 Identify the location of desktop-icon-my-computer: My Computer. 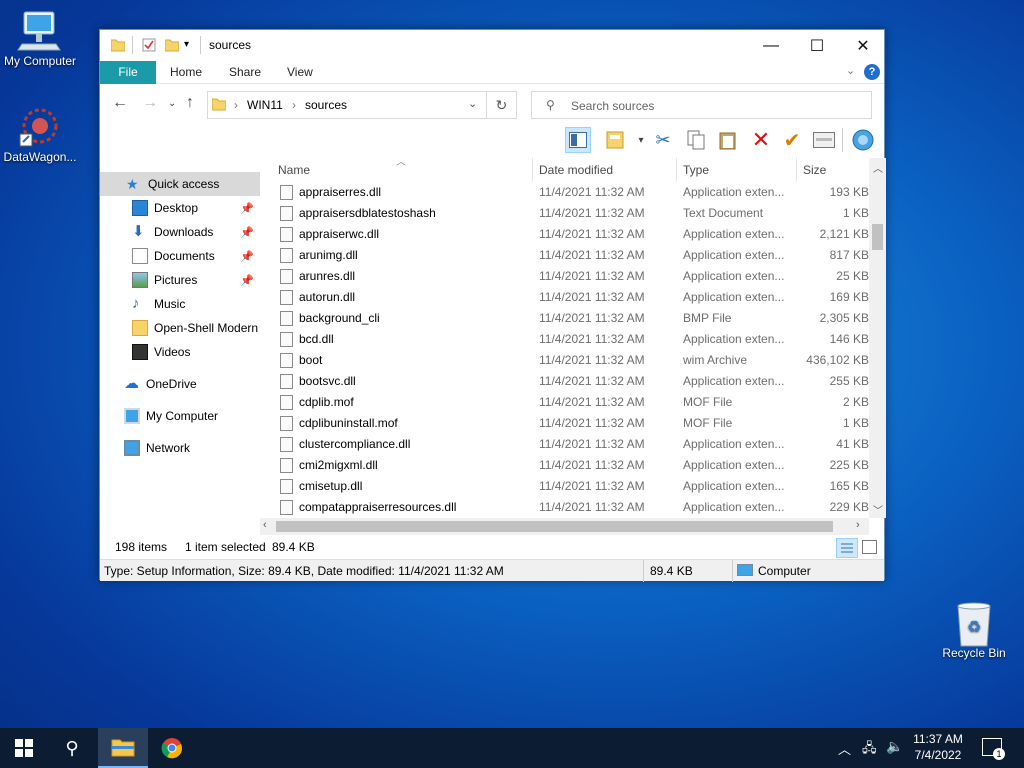
(40, 38).